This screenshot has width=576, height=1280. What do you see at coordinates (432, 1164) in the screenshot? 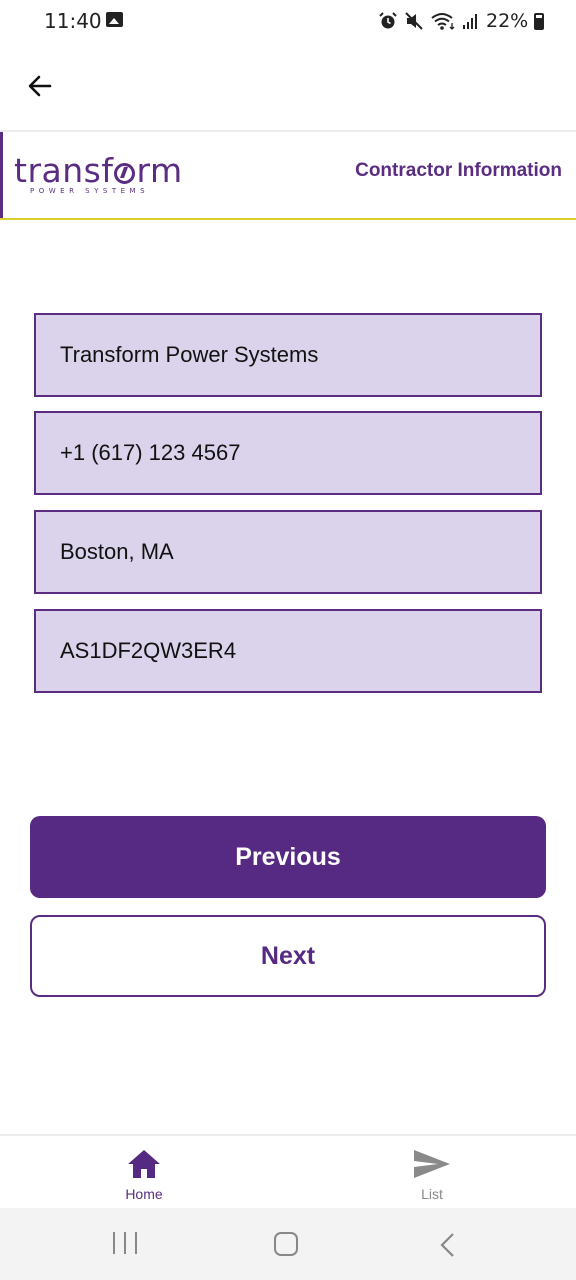
I see `send-icon` at bounding box center [432, 1164].